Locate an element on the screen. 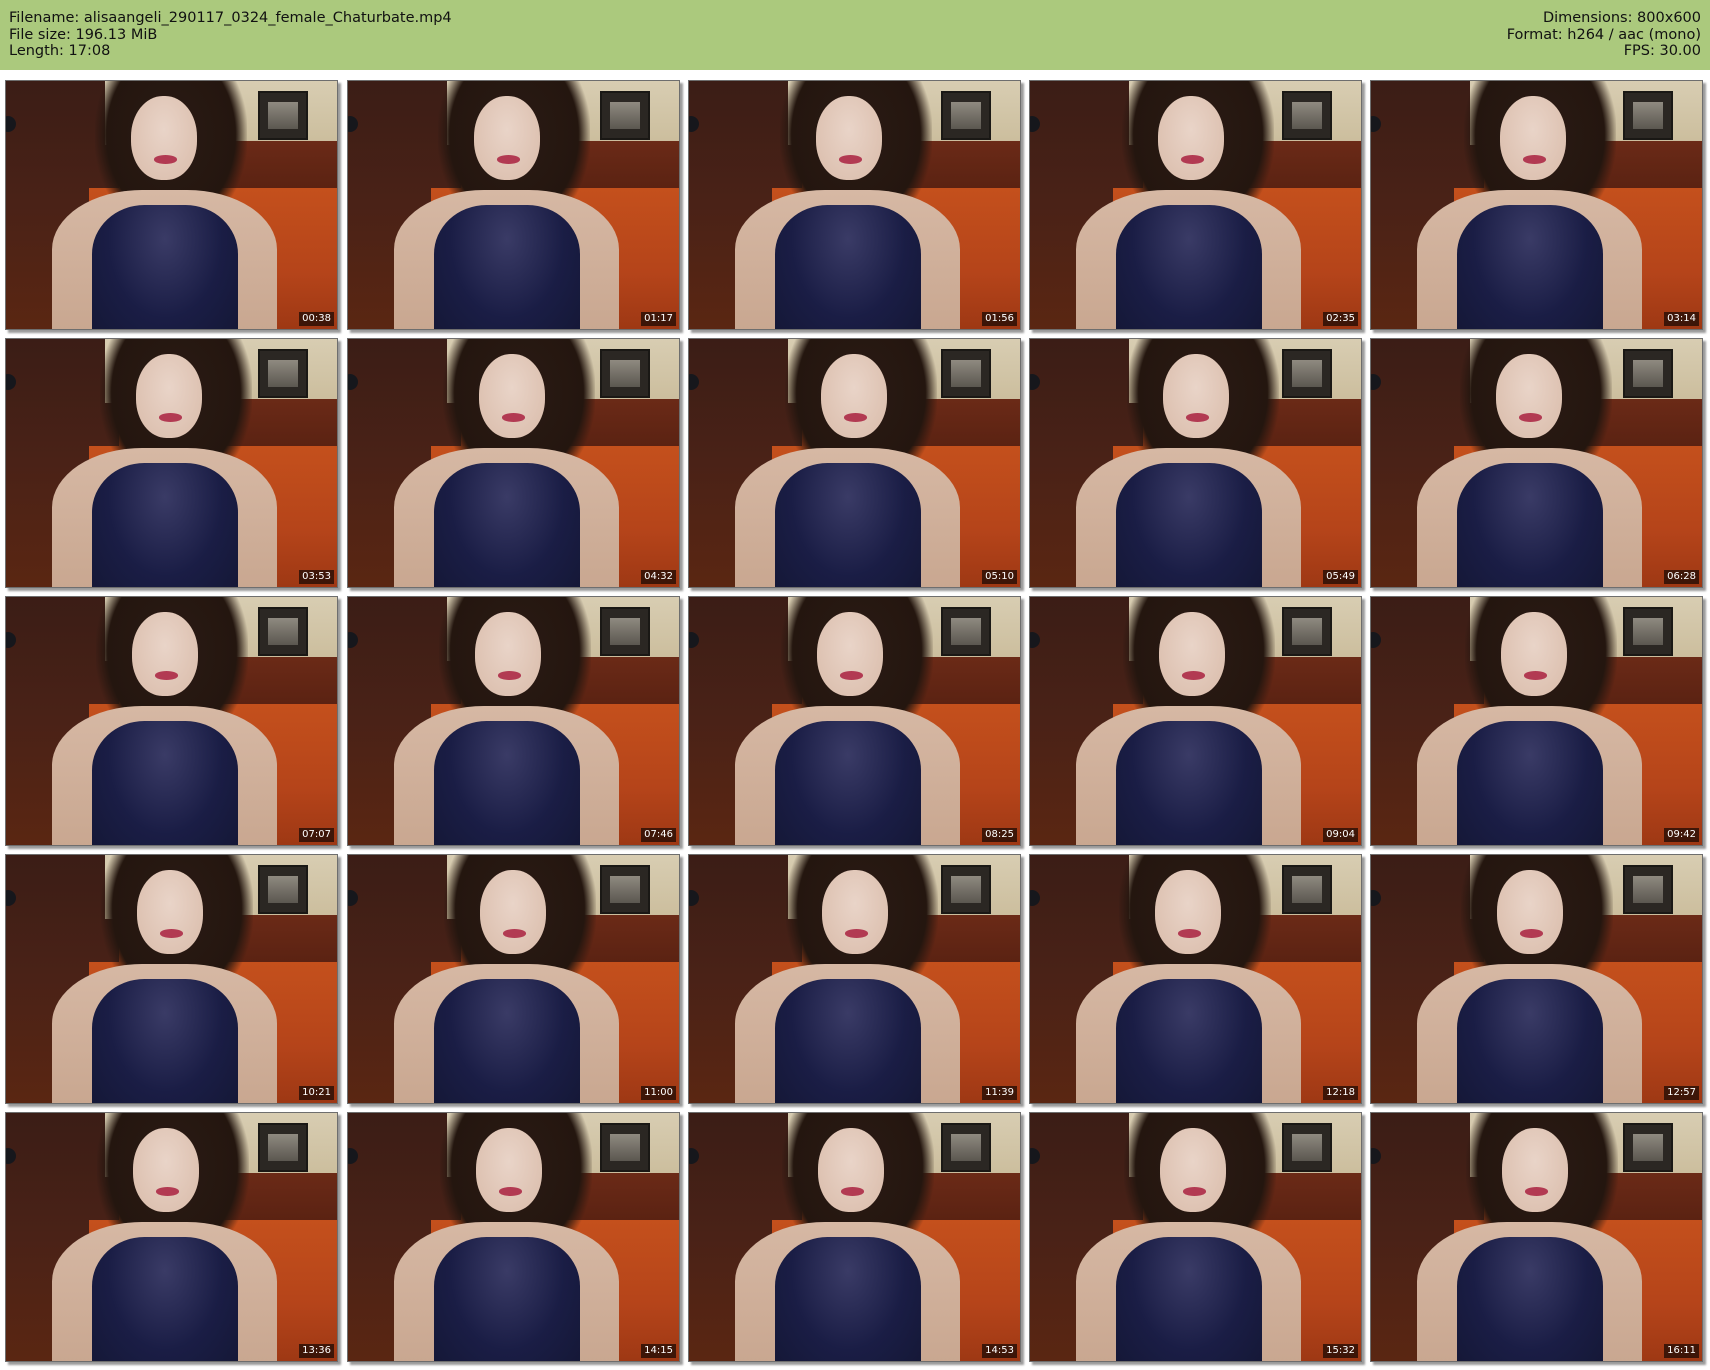  thumbnail-frame: 05:49 is located at coordinates (1195, 463).